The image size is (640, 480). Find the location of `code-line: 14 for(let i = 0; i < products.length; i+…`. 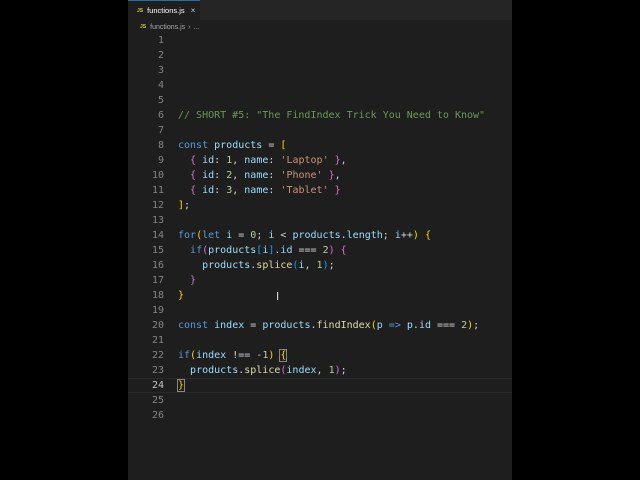

code-line: 14 for(let i = 0; i < products.length; i+… is located at coordinates (320, 235).